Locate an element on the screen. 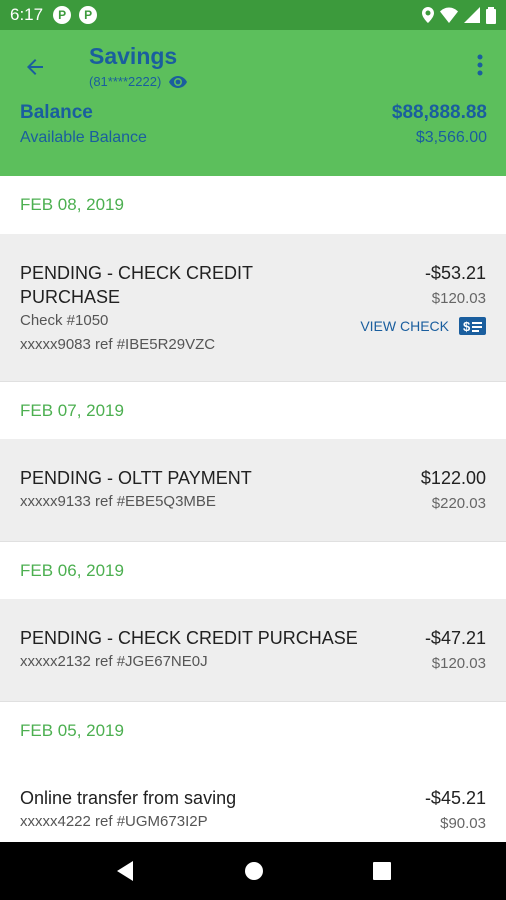 Image resolution: width=506 pixels, height=900 pixels. available-balance-value: $3,566.00 is located at coordinates (451, 137).